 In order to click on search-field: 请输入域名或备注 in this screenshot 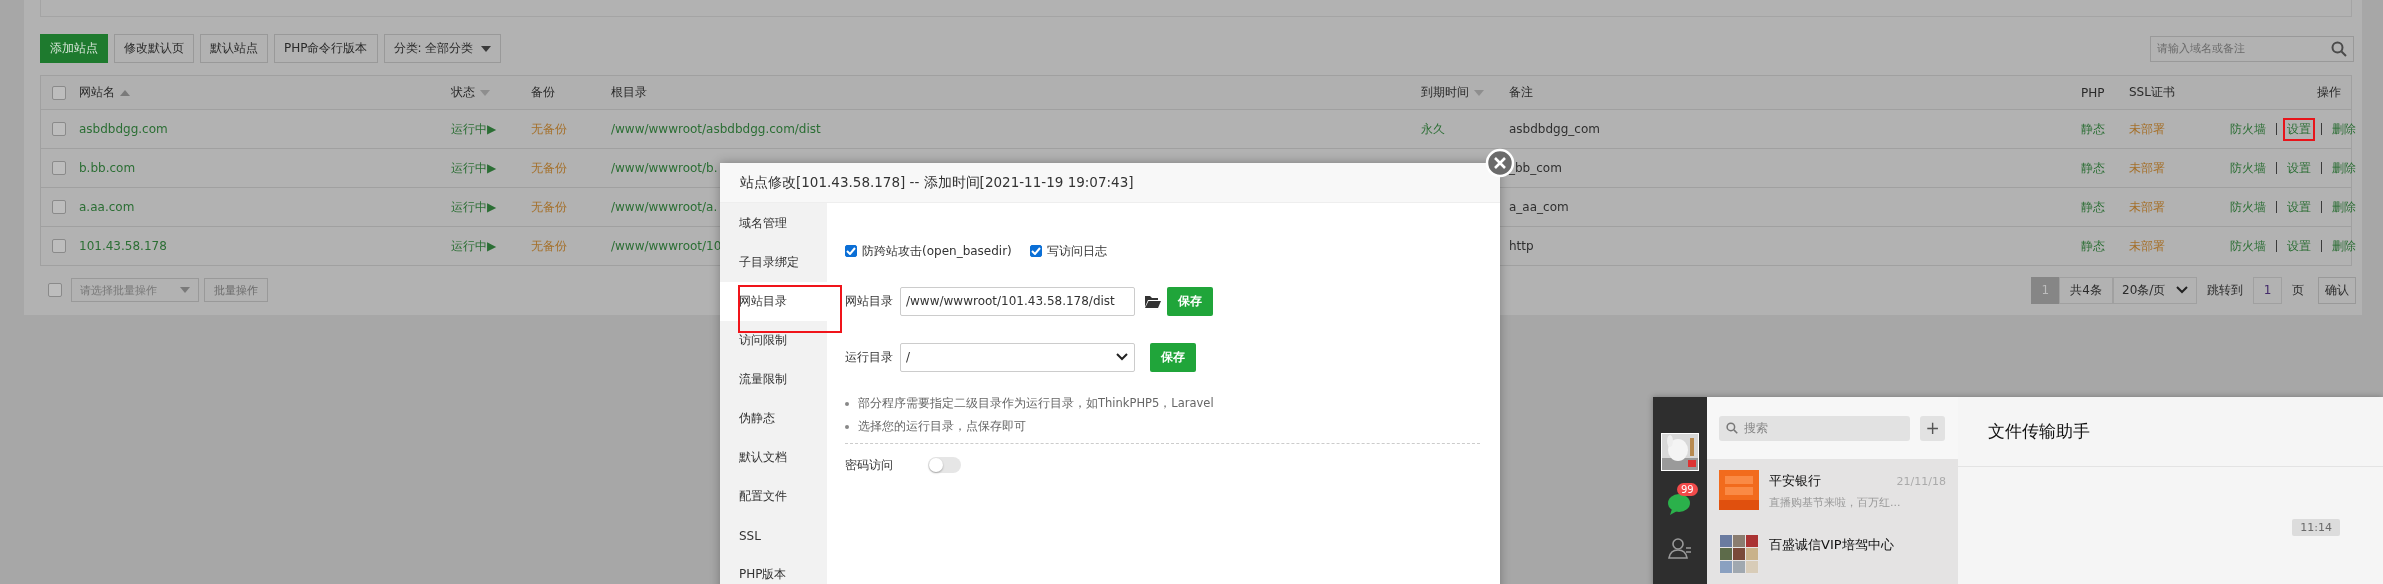, I will do `click(2252, 48)`.